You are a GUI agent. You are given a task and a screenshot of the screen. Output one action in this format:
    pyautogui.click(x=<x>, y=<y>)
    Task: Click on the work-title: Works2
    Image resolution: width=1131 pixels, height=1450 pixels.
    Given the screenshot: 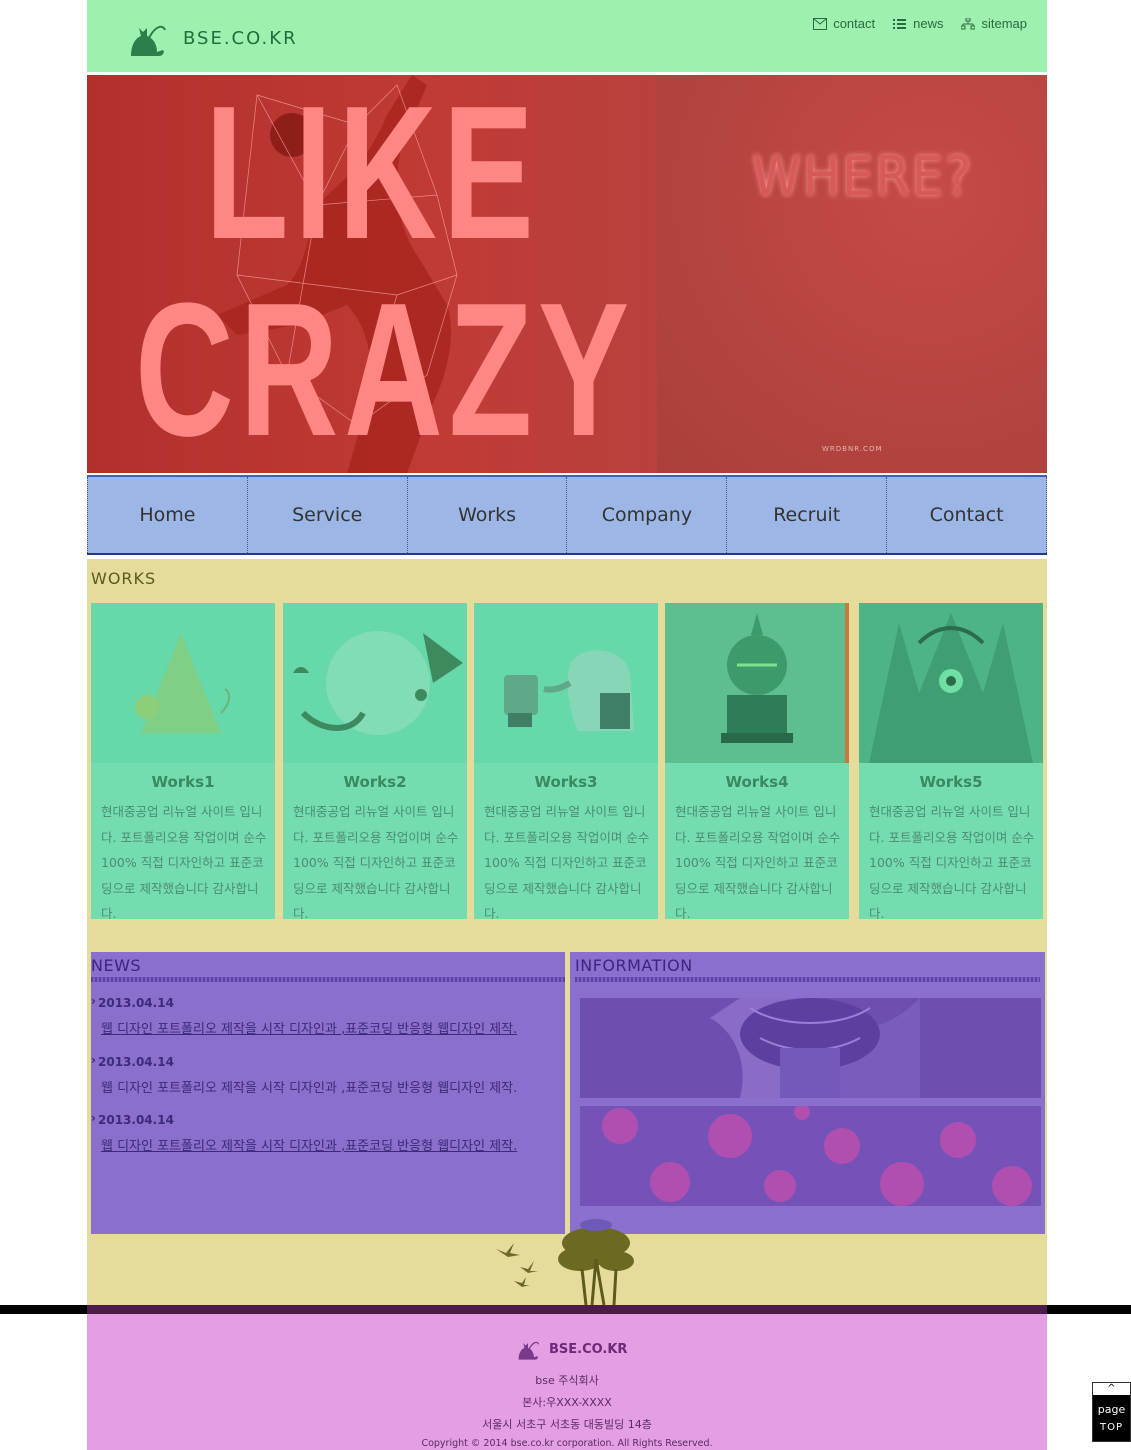 What is the action you would take?
    pyautogui.click(x=375, y=782)
    